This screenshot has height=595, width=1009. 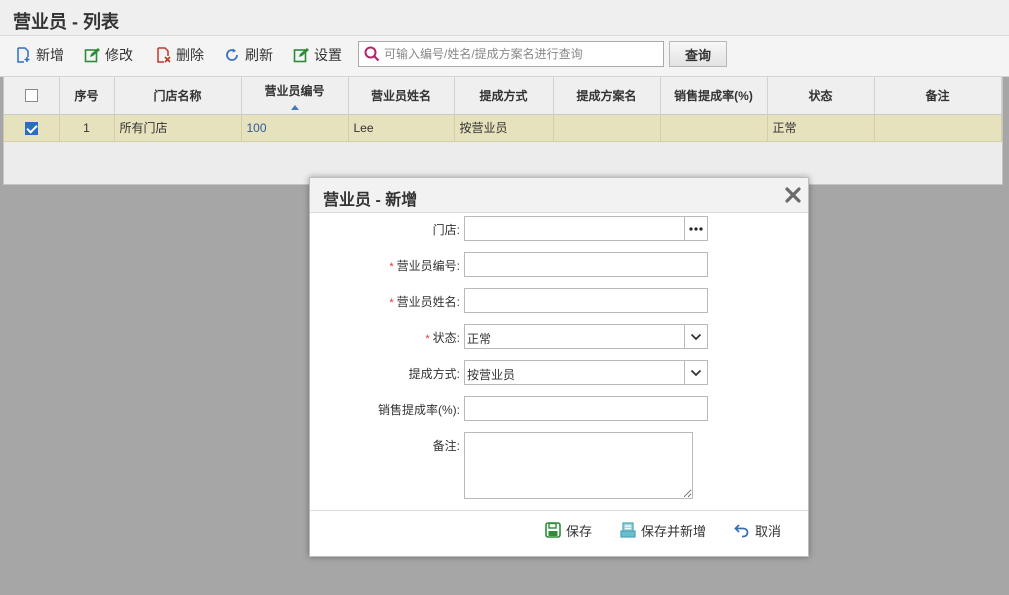 I want to click on code-row: * 营业员编号:, so click(x=559, y=264).